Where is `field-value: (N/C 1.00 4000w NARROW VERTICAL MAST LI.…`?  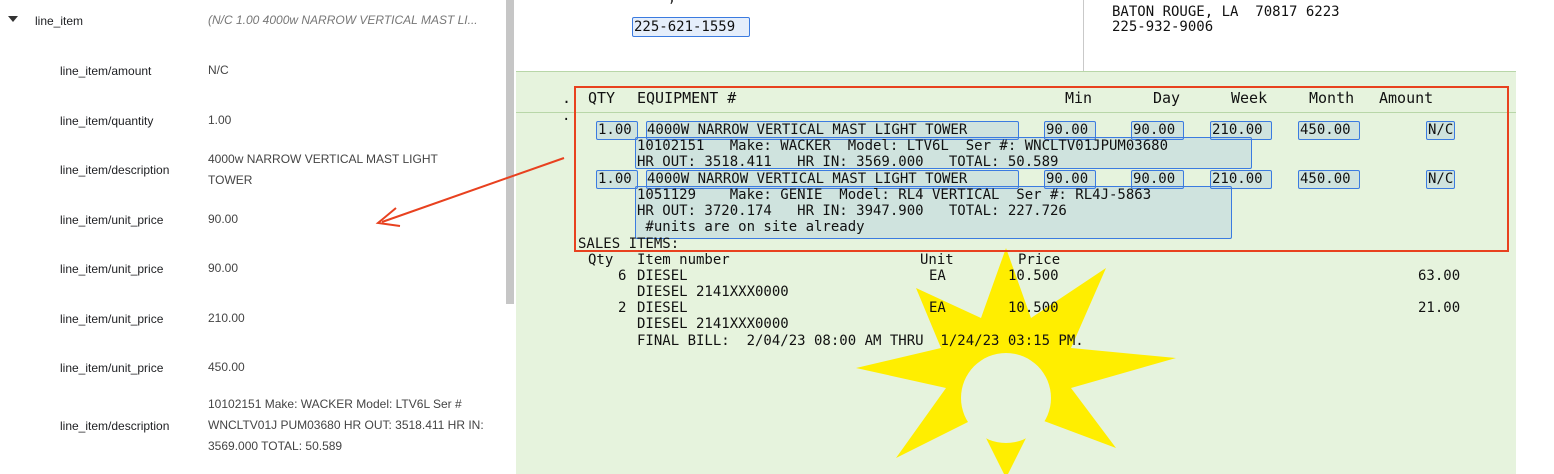
field-value: (N/C 1.00 4000w NARROW VERTICAL MAST LI.… is located at coordinates (343, 20).